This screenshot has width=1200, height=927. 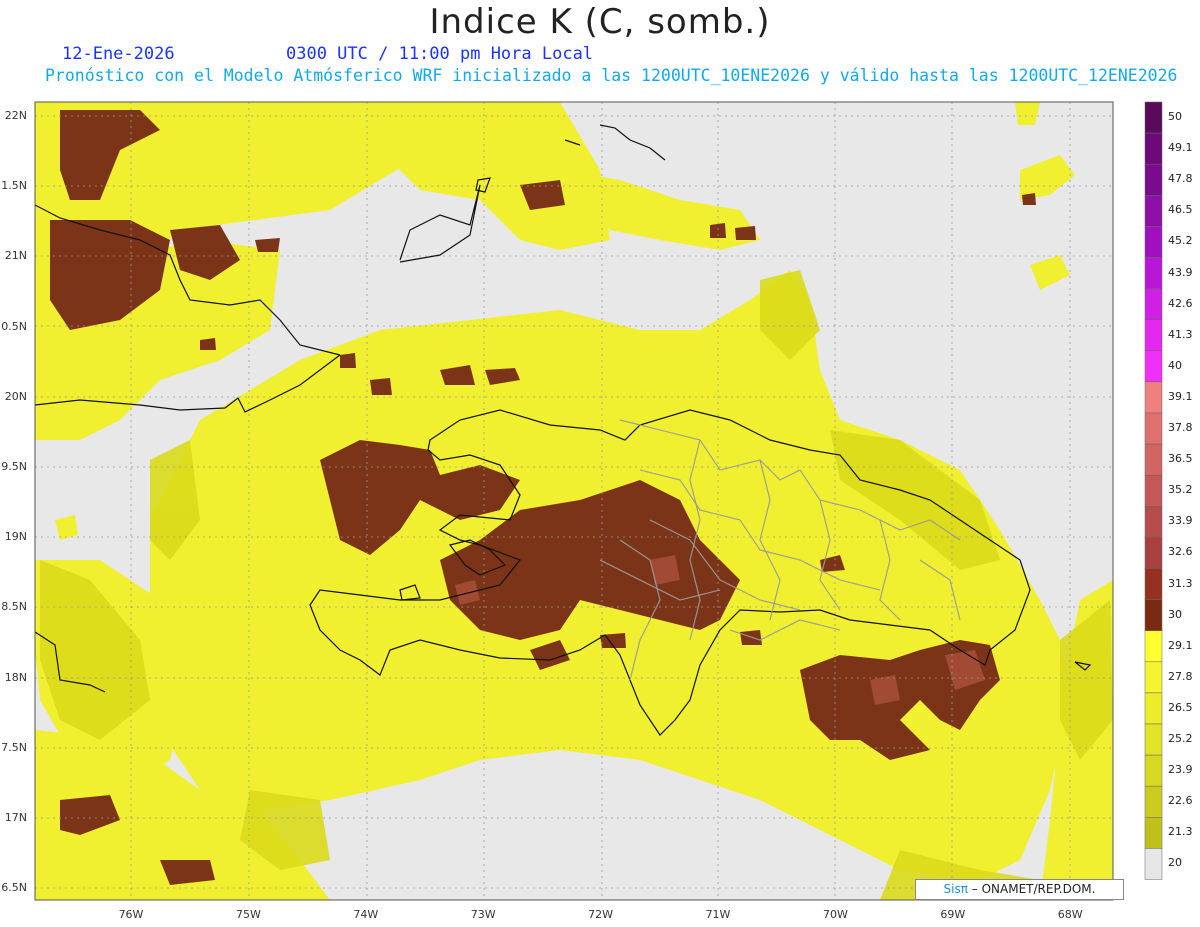 What do you see at coordinates (1175, 365) in the screenshot?
I see `colorbar-label: 40` at bounding box center [1175, 365].